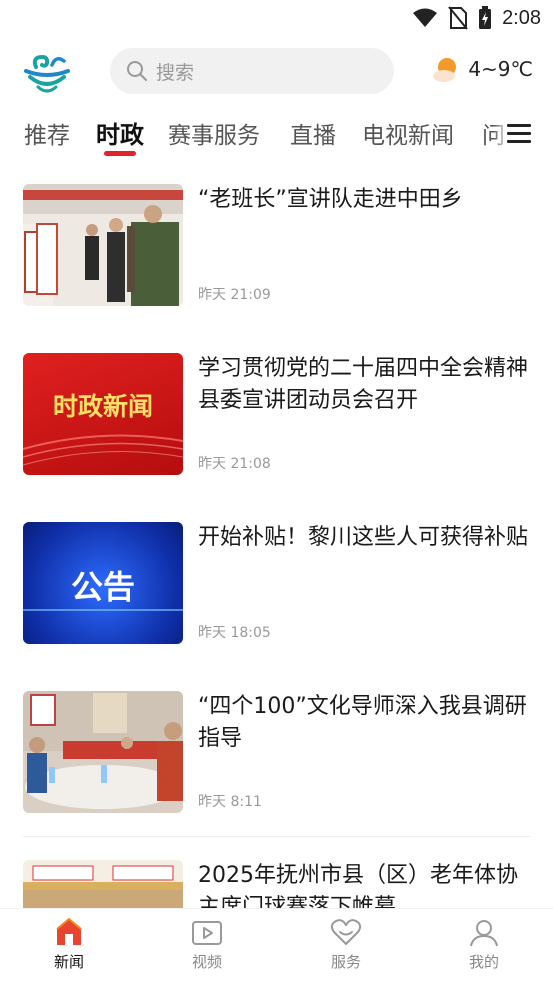 The image size is (553, 983). What do you see at coordinates (137, 71) in the screenshot?
I see `search-icon` at bounding box center [137, 71].